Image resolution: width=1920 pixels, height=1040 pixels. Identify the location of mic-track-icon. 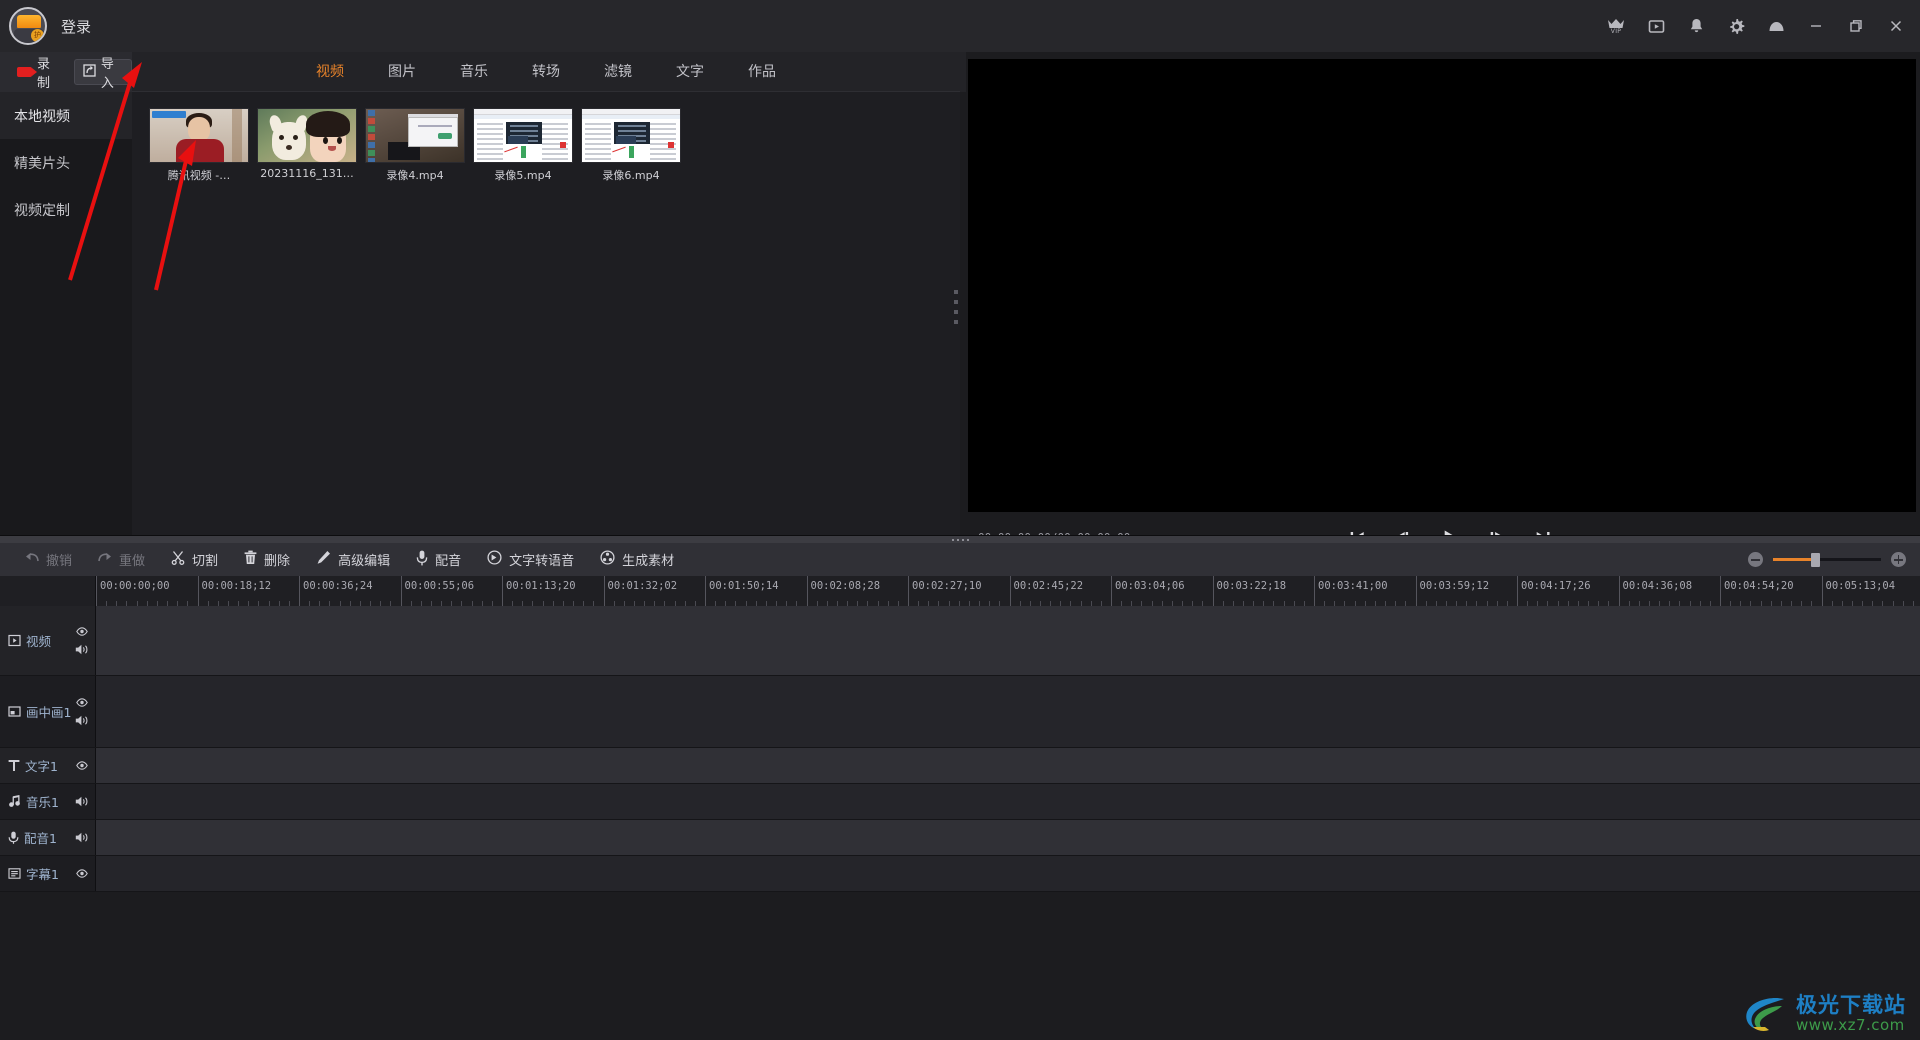
(13, 837).